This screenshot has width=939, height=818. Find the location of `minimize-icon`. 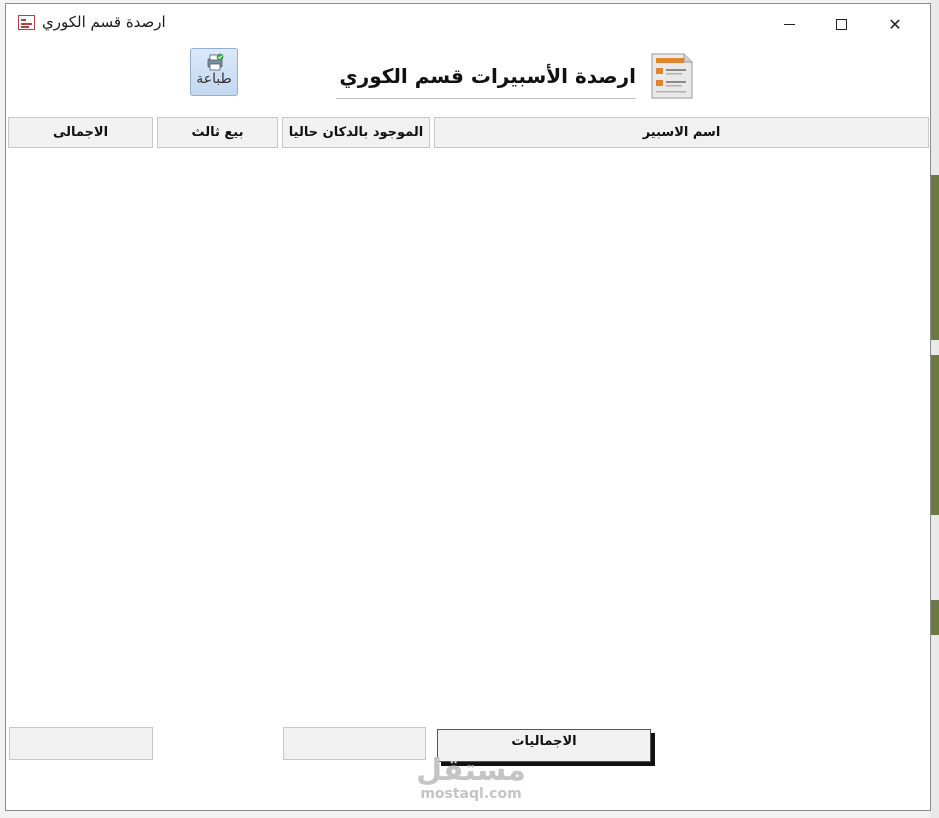

minimize-icon is located at coordinates (789, 24).